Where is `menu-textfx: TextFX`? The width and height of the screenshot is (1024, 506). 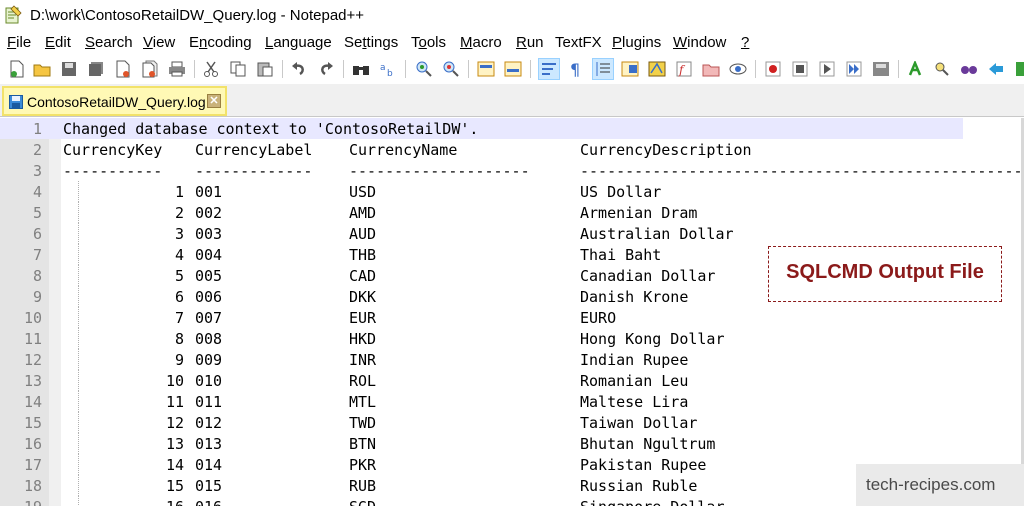 menu-textfx: TextFX is located at coordinates (578, 42).